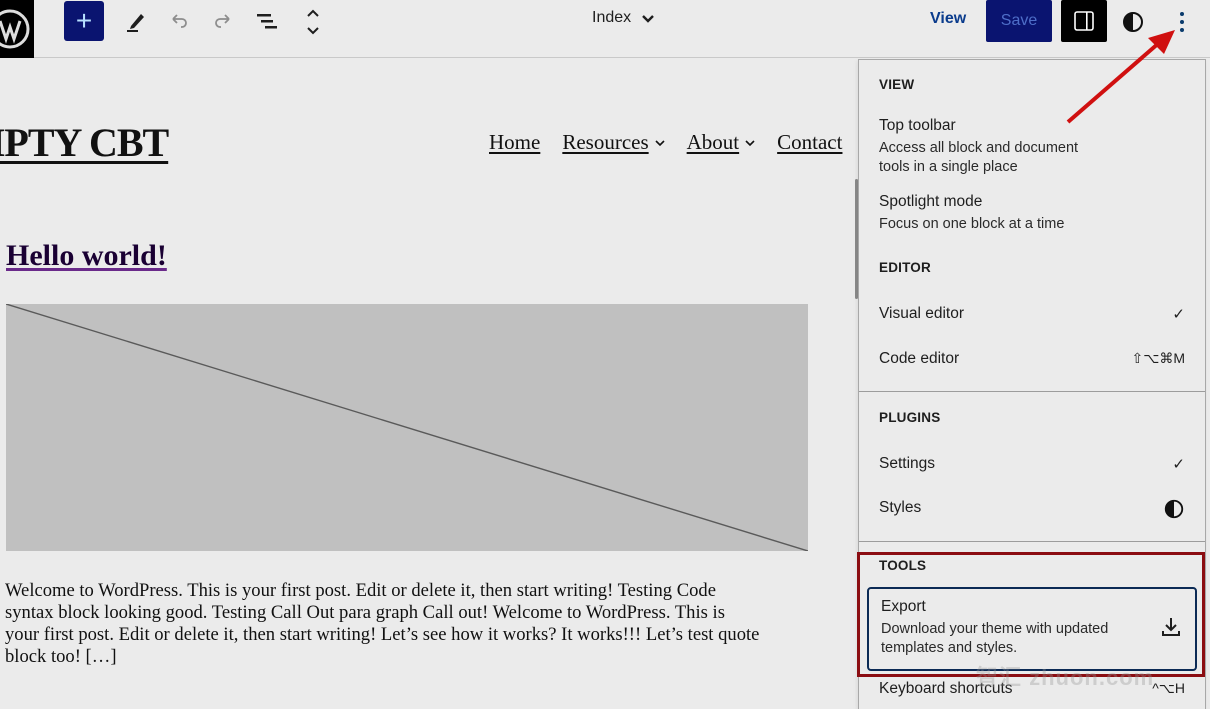  I want to click on item-title: Styles, so click(900, 507).